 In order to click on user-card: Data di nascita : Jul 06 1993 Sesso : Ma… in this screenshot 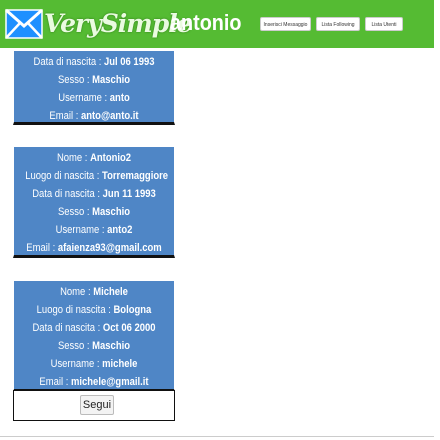, I will do `click(94, 87)`.